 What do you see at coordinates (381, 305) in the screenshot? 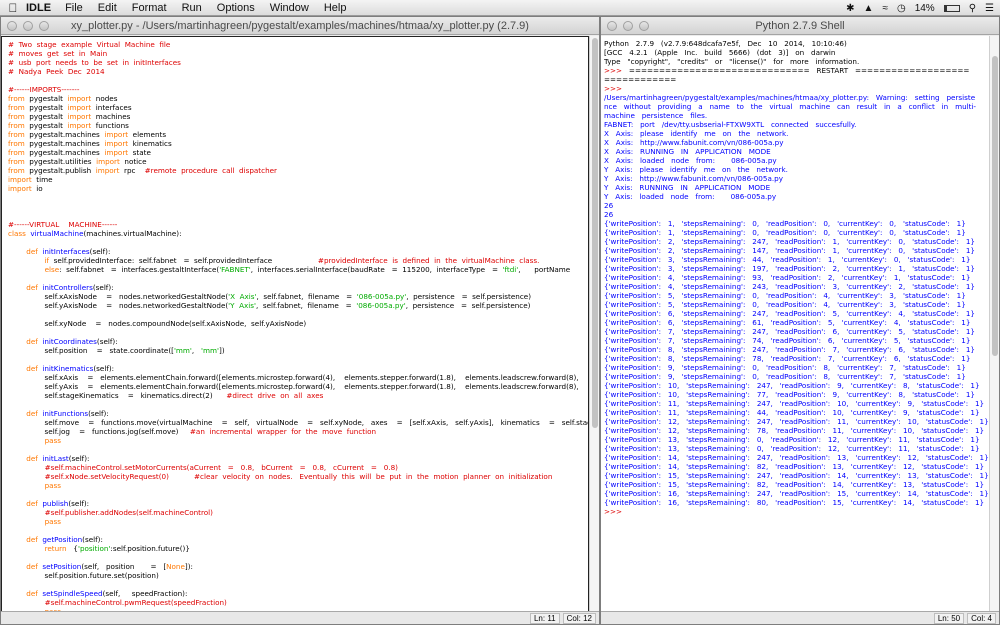
I see `code-token: '086-005a.py'` at bounding box center [381, 305].